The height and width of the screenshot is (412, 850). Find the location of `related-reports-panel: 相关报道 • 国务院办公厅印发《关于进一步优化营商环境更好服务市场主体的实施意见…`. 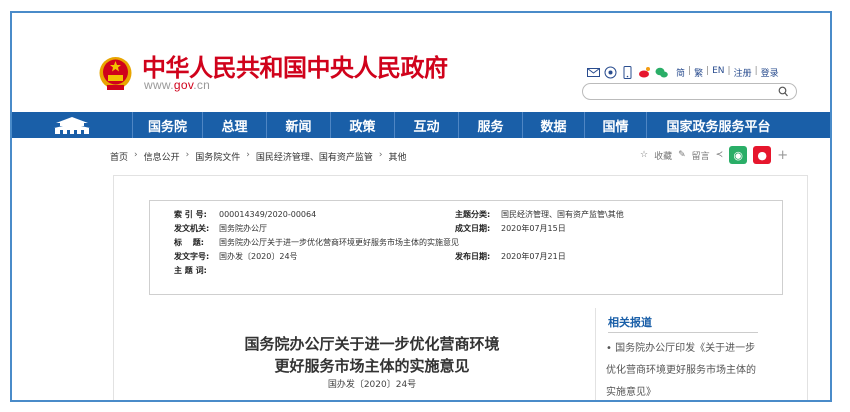

related-reports-panel: 相关报道 • 国务院办公厅印发《关于进一步优化营商环境更好服务市场主体的实施意见… is located at coordinates (680, 354).